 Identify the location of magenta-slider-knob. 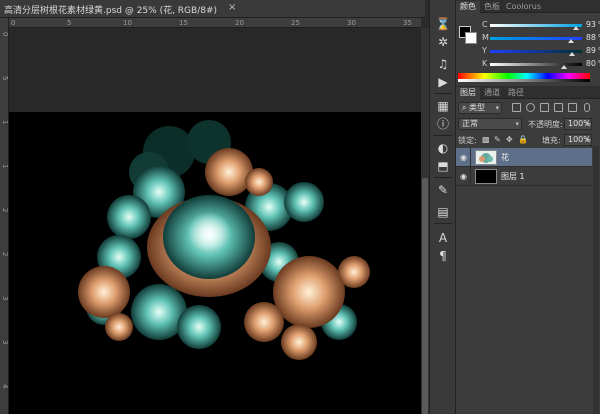
(570, 41).